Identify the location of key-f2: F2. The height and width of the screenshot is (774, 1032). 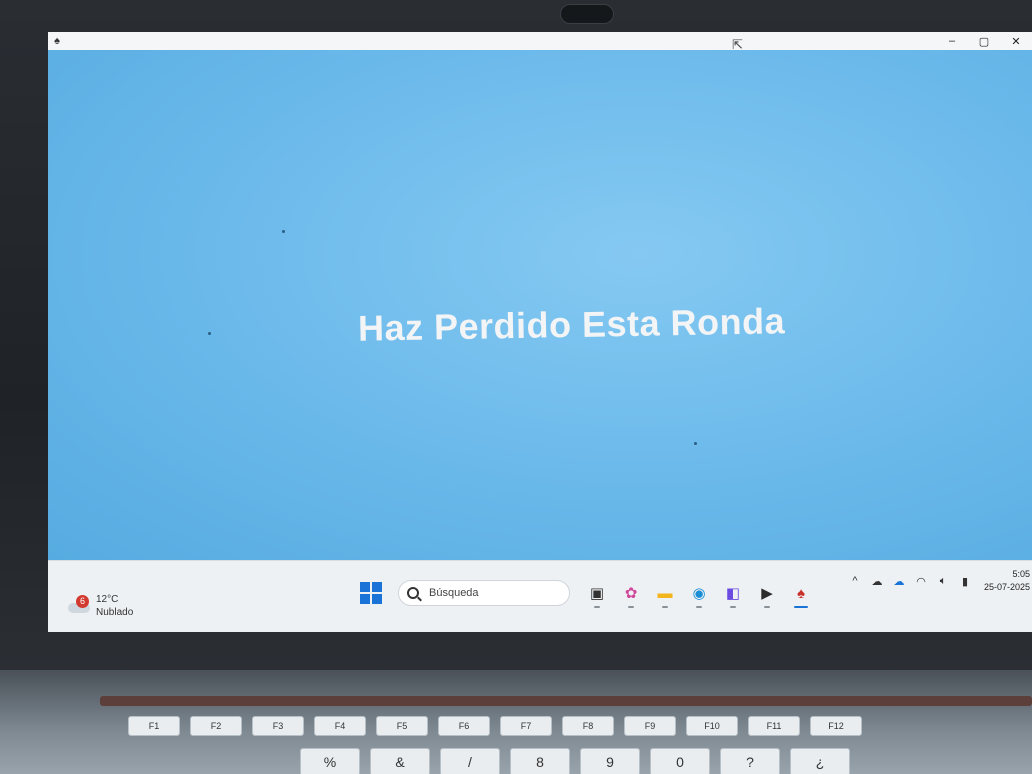
(216, 726).